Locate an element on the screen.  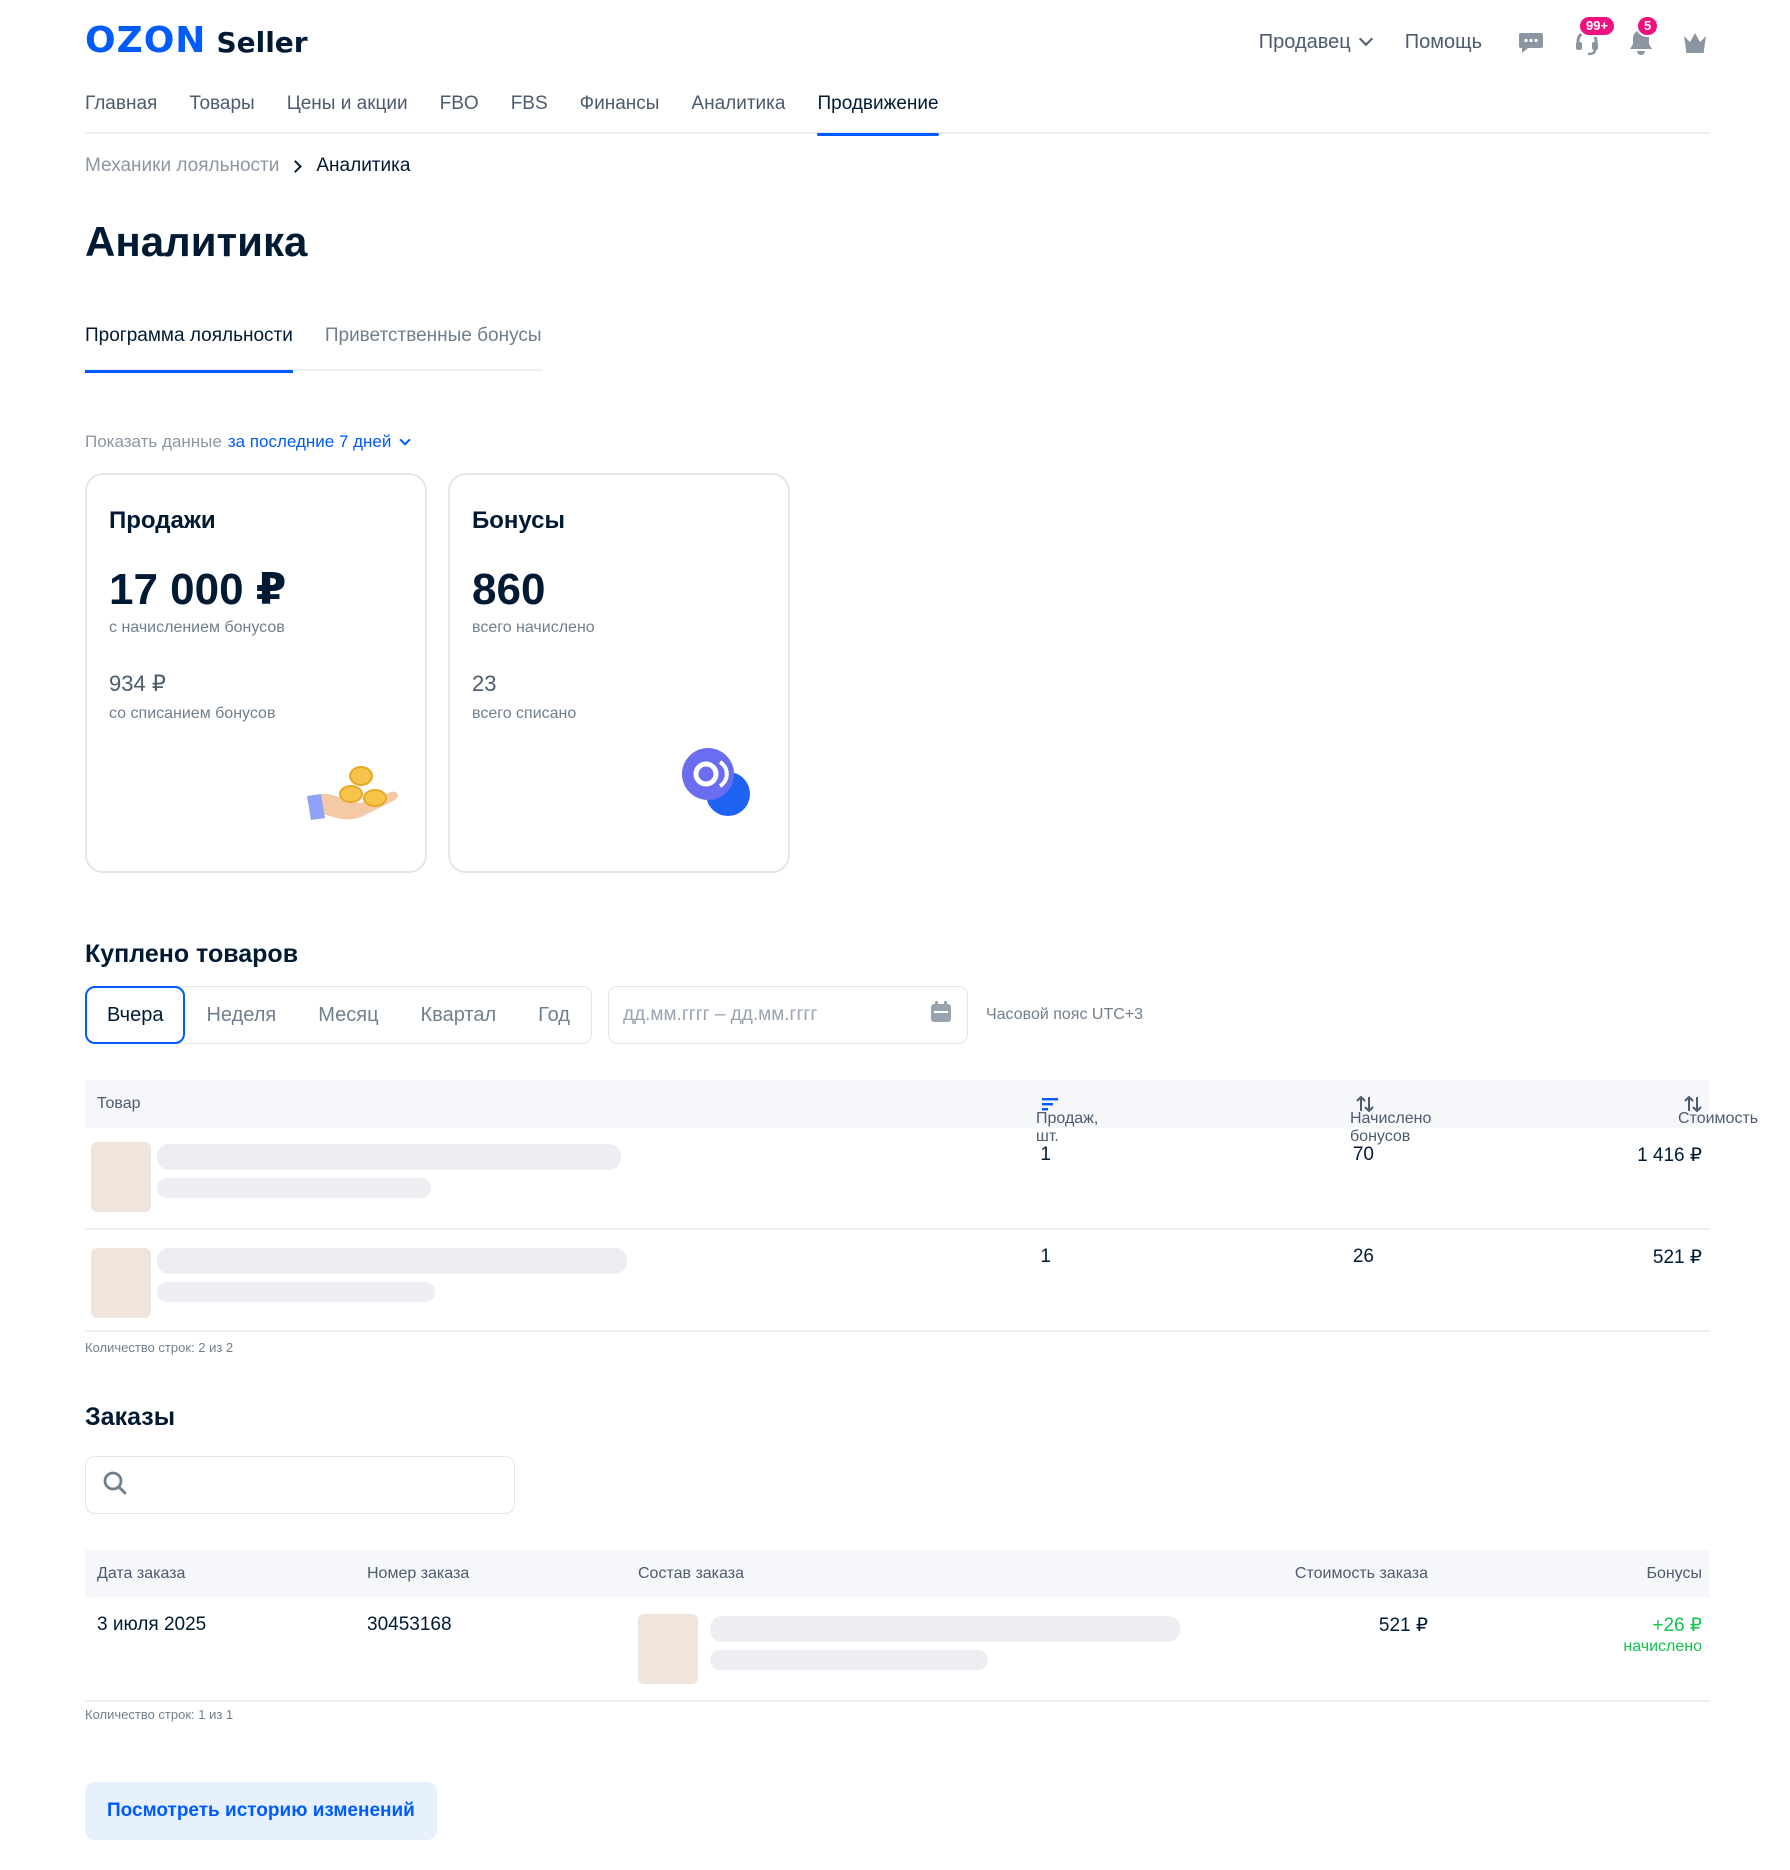
nav-item-prices: Цены и акции is located at coordinates (347, 112).